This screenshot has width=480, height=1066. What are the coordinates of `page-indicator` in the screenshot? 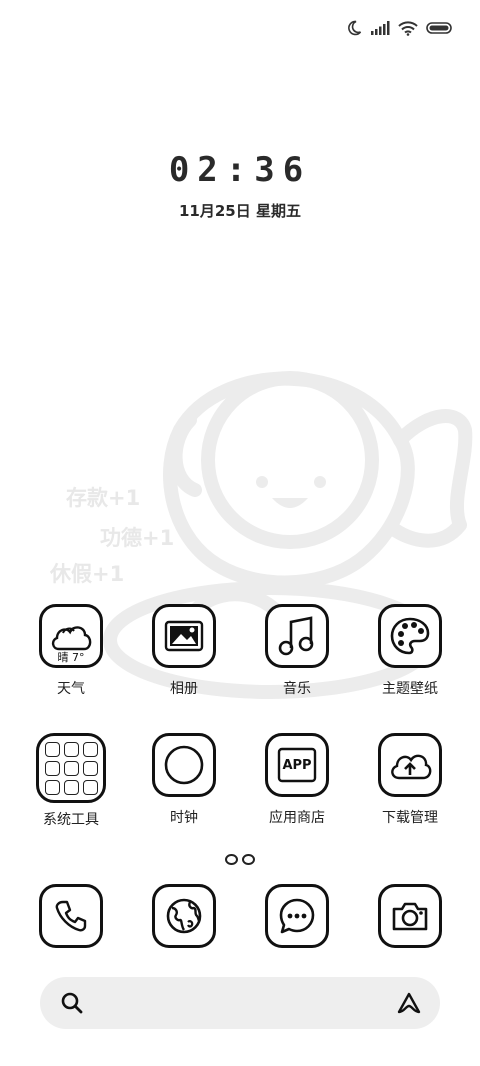 It's located at (240, 859).